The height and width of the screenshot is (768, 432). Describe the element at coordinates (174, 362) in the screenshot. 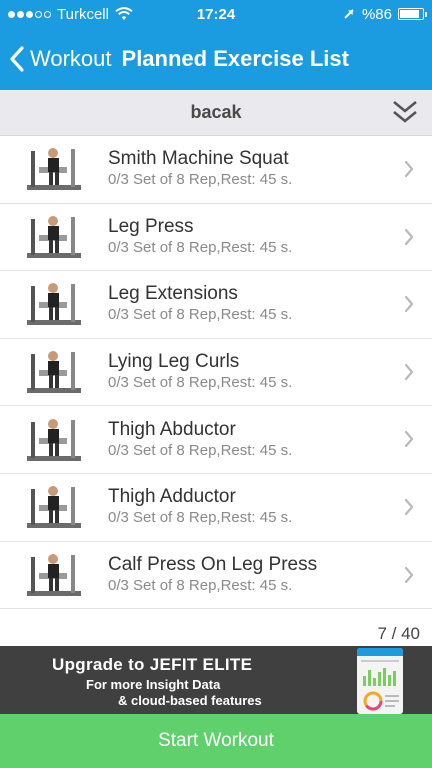

I see `exercise-name: Lying Leg Curls` at that location.